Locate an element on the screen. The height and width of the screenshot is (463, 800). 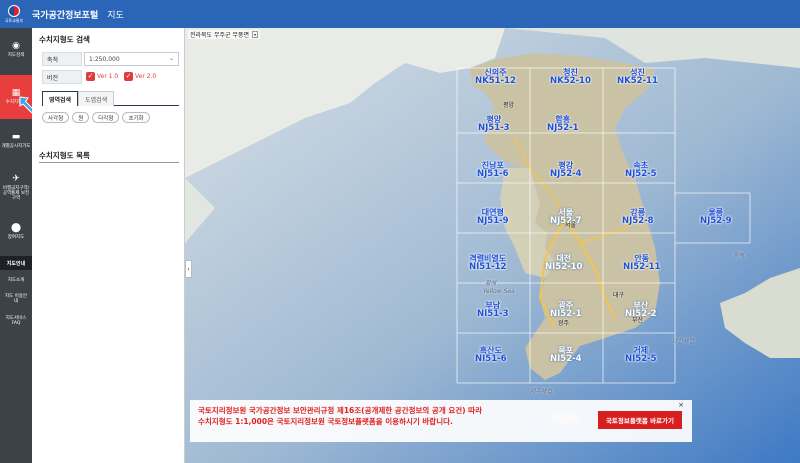
polygon-button: 다각형 is located at coordinates (106, 117).